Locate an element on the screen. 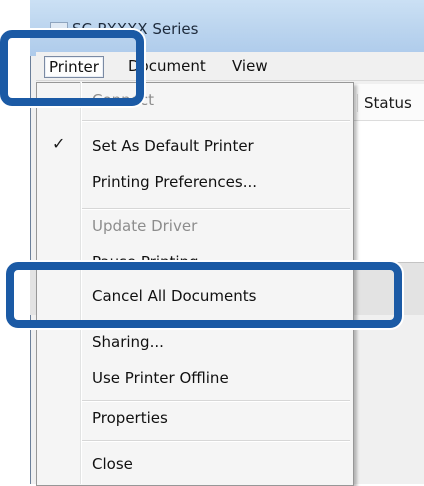 The width and height of the screenshot is (424, 486). checkmark-icon: ✓ is located at coordinates (59, 143).